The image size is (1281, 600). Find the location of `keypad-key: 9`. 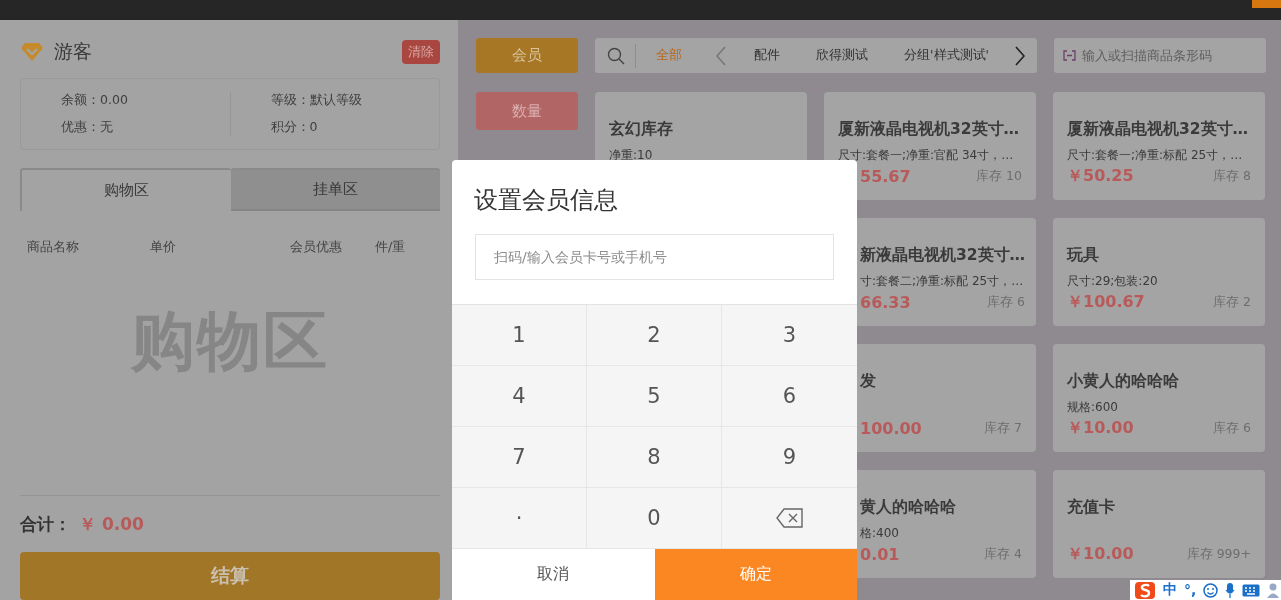

keypad-key: 9 is located at coordinates (789, 457).